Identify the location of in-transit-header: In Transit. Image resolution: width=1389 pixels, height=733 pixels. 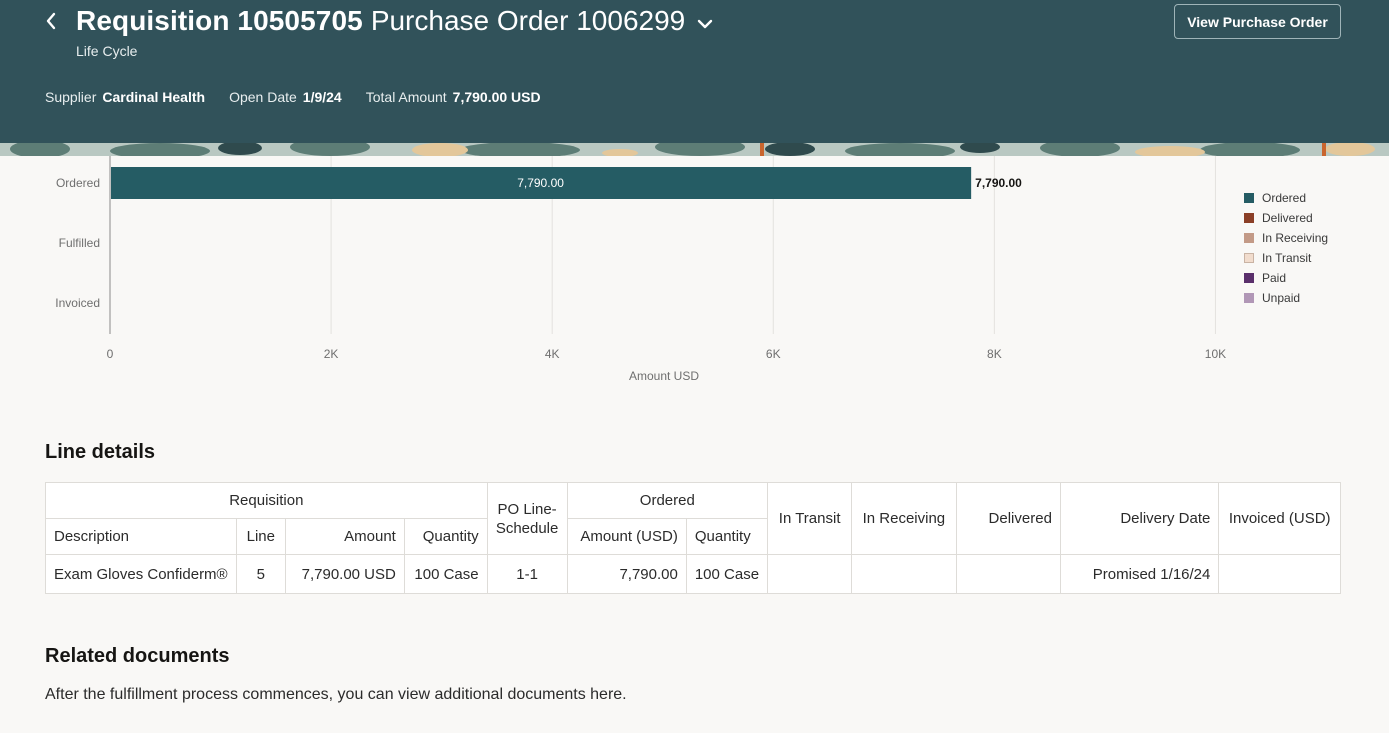
(810, 518).